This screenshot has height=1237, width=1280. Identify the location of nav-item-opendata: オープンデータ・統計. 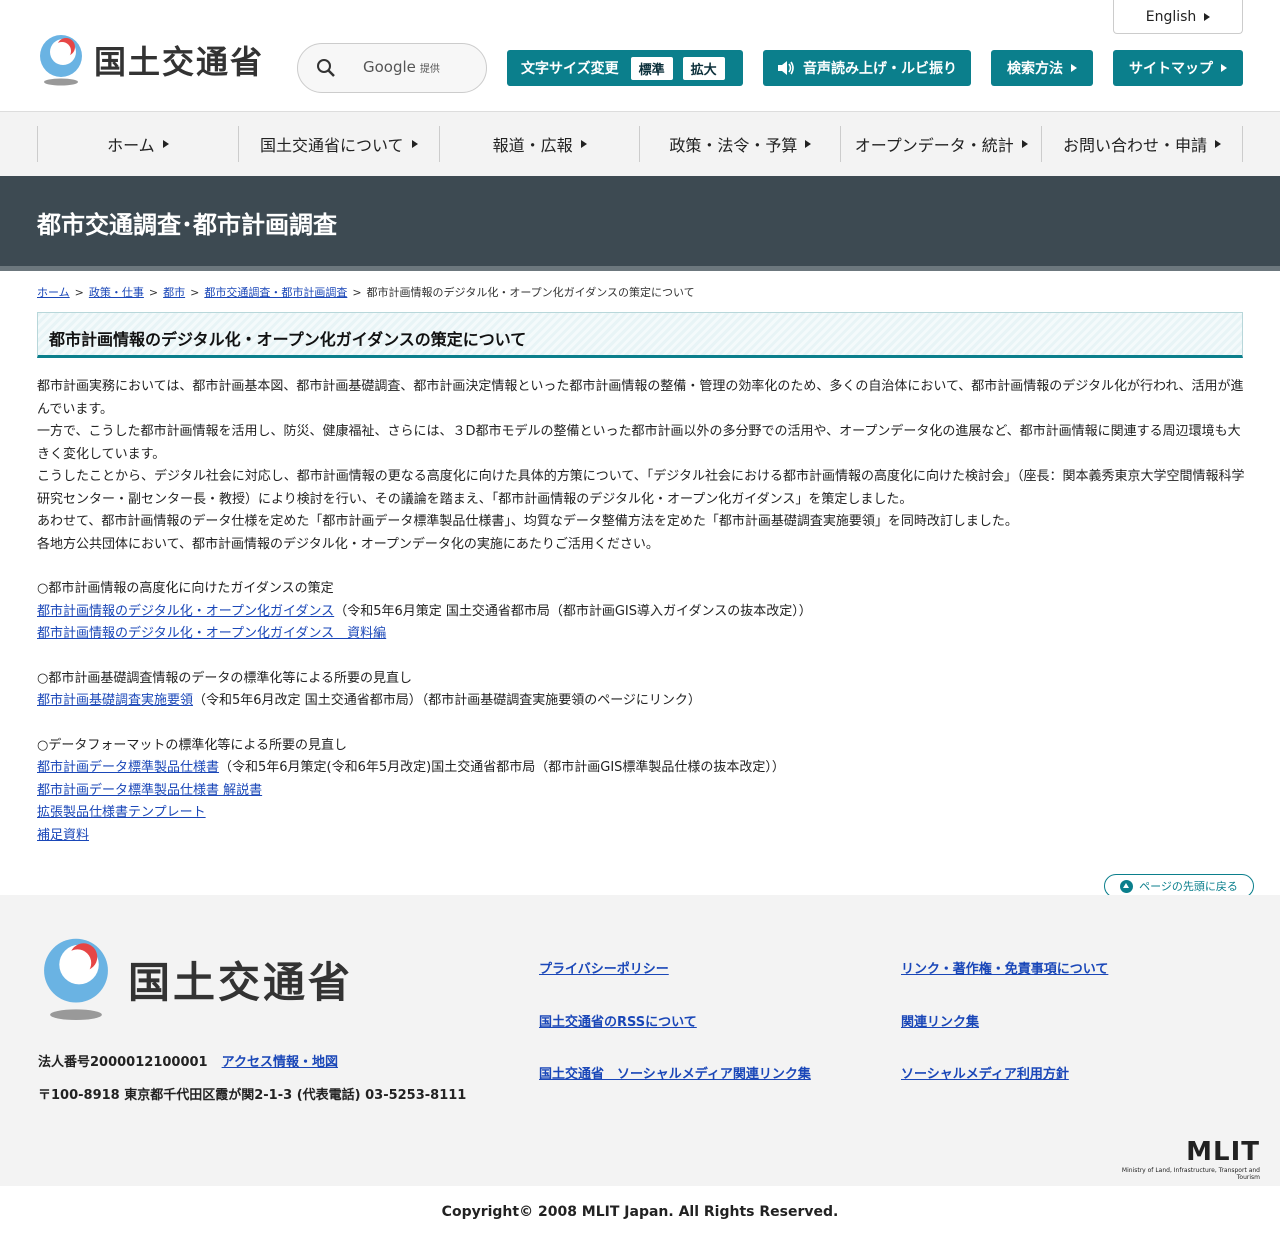
(942, 144).